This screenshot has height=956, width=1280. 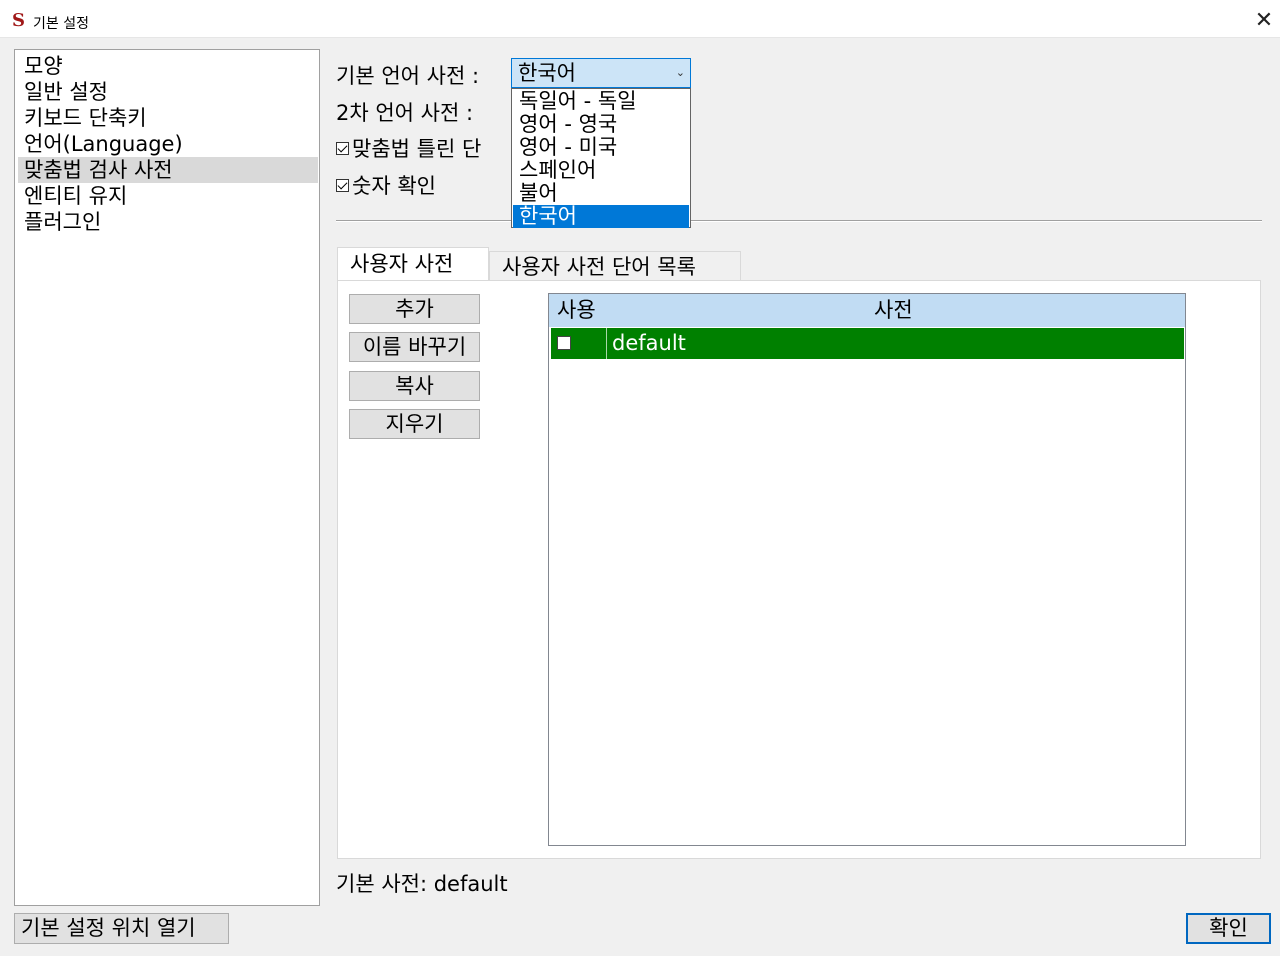 What do you see at coordinates (61, 24) in the screenshot?
I see `window-title: 기본 설정` at bounding box center [61, 24].